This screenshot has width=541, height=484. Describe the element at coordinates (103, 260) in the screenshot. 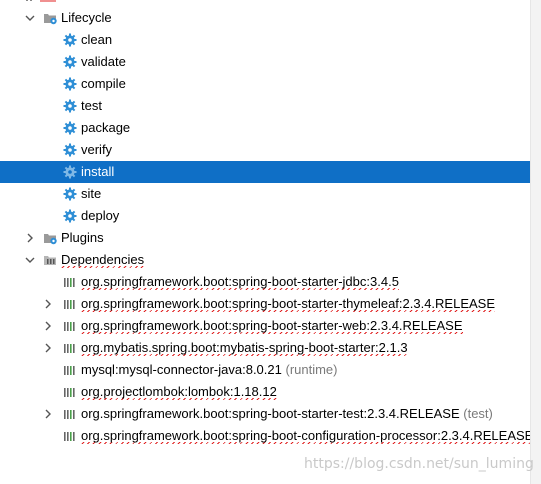

I see `tree-node-label: Dependencies` at that location.